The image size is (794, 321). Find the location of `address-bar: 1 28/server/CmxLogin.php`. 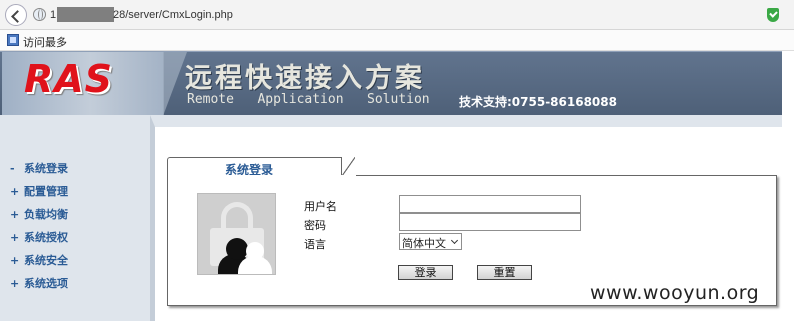

address-bar: 1 28/server/CmxLogin.php is located at coordinates (397, 15).